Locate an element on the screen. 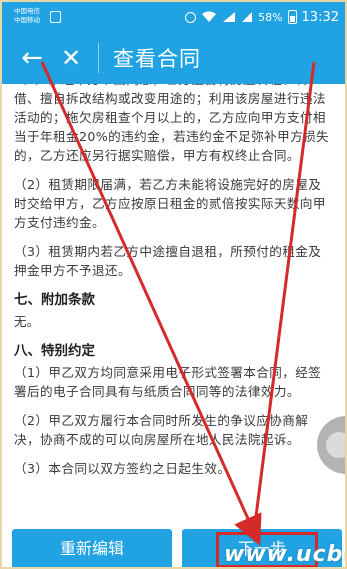 This screenshot has width=347, height=569. carrier-info: 中国电信 中国移动 is located at coordinates (27, 16).